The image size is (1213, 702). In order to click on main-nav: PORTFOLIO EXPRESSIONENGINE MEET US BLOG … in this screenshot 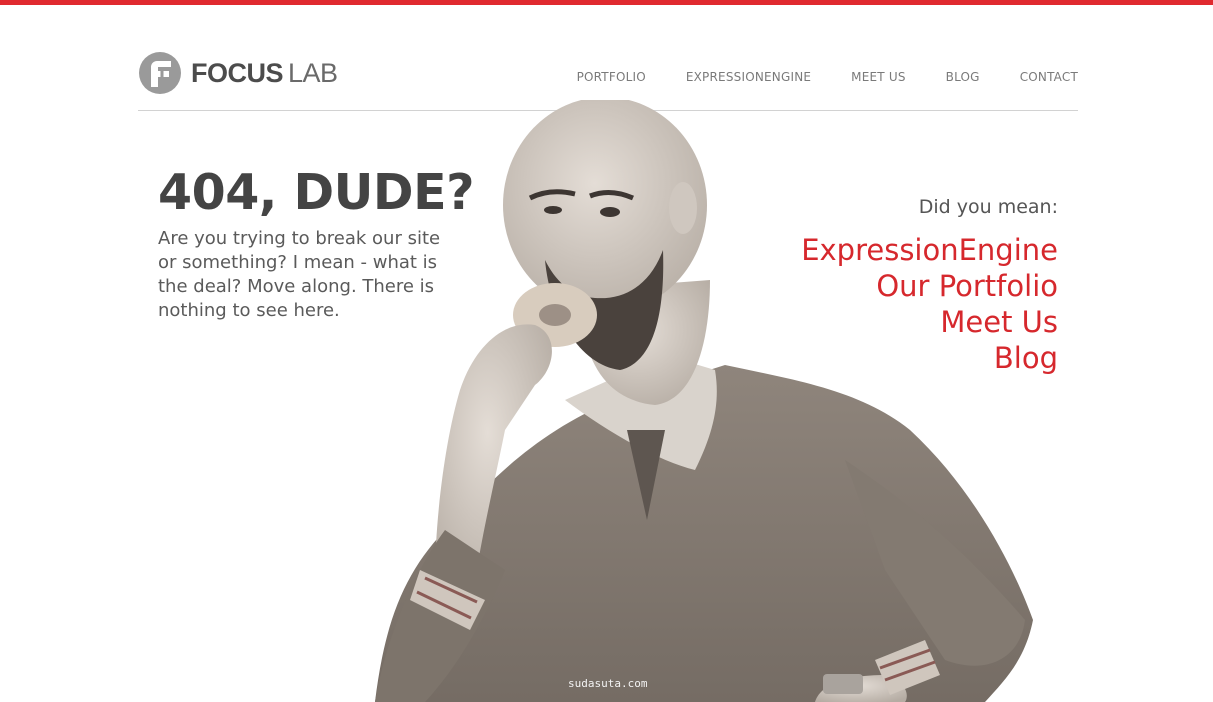, I will do `click(827, 77)`.